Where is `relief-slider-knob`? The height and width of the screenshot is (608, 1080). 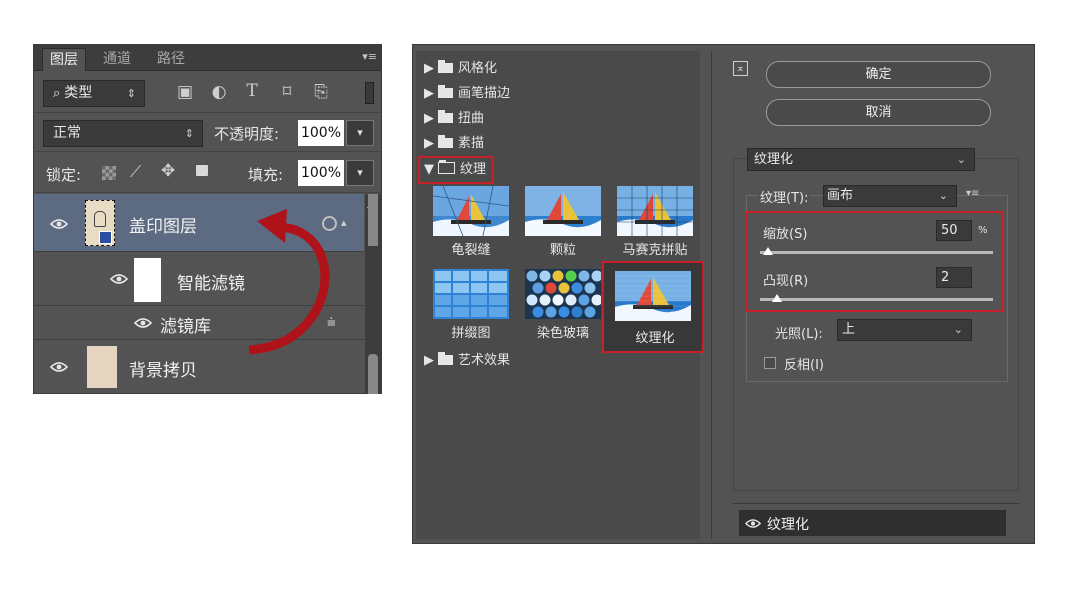 relief-slider-knob is located at coordinates (777, 298).